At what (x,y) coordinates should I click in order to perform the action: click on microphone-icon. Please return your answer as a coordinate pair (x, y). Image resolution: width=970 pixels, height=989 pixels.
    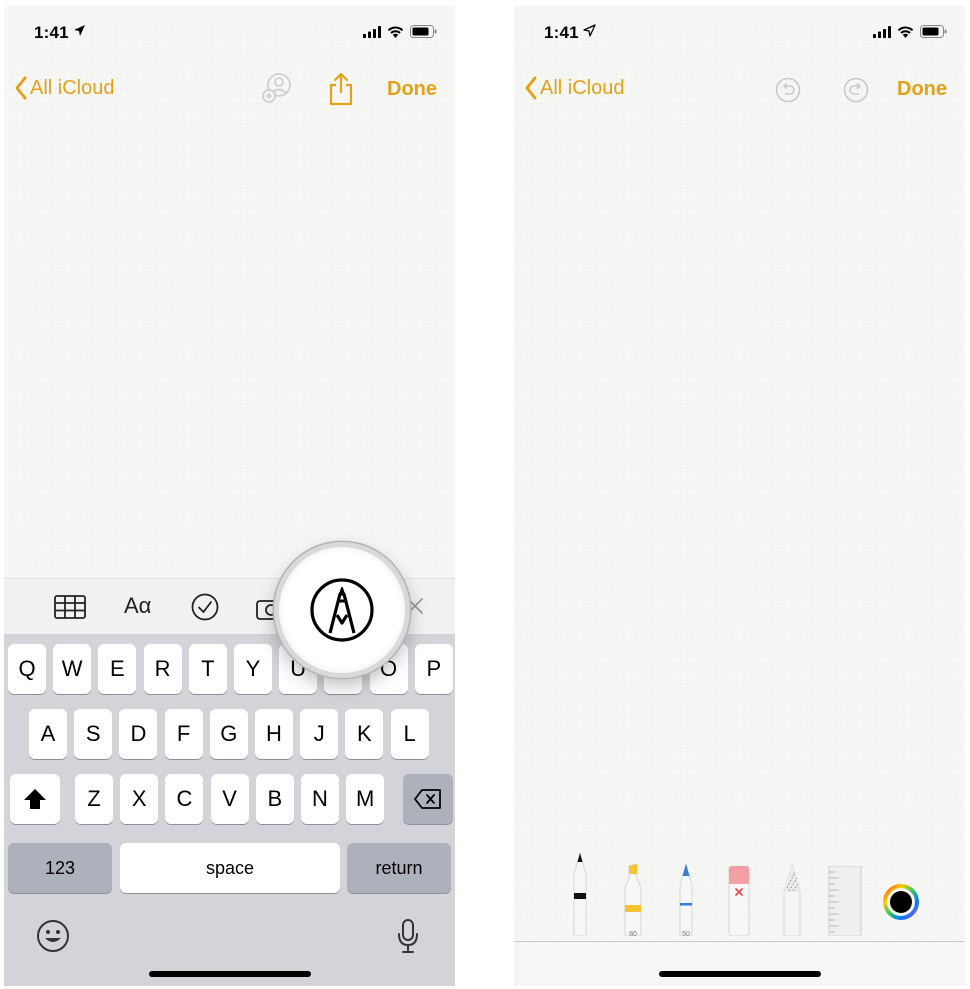
    Looking at the image, I should click on (408, 936).